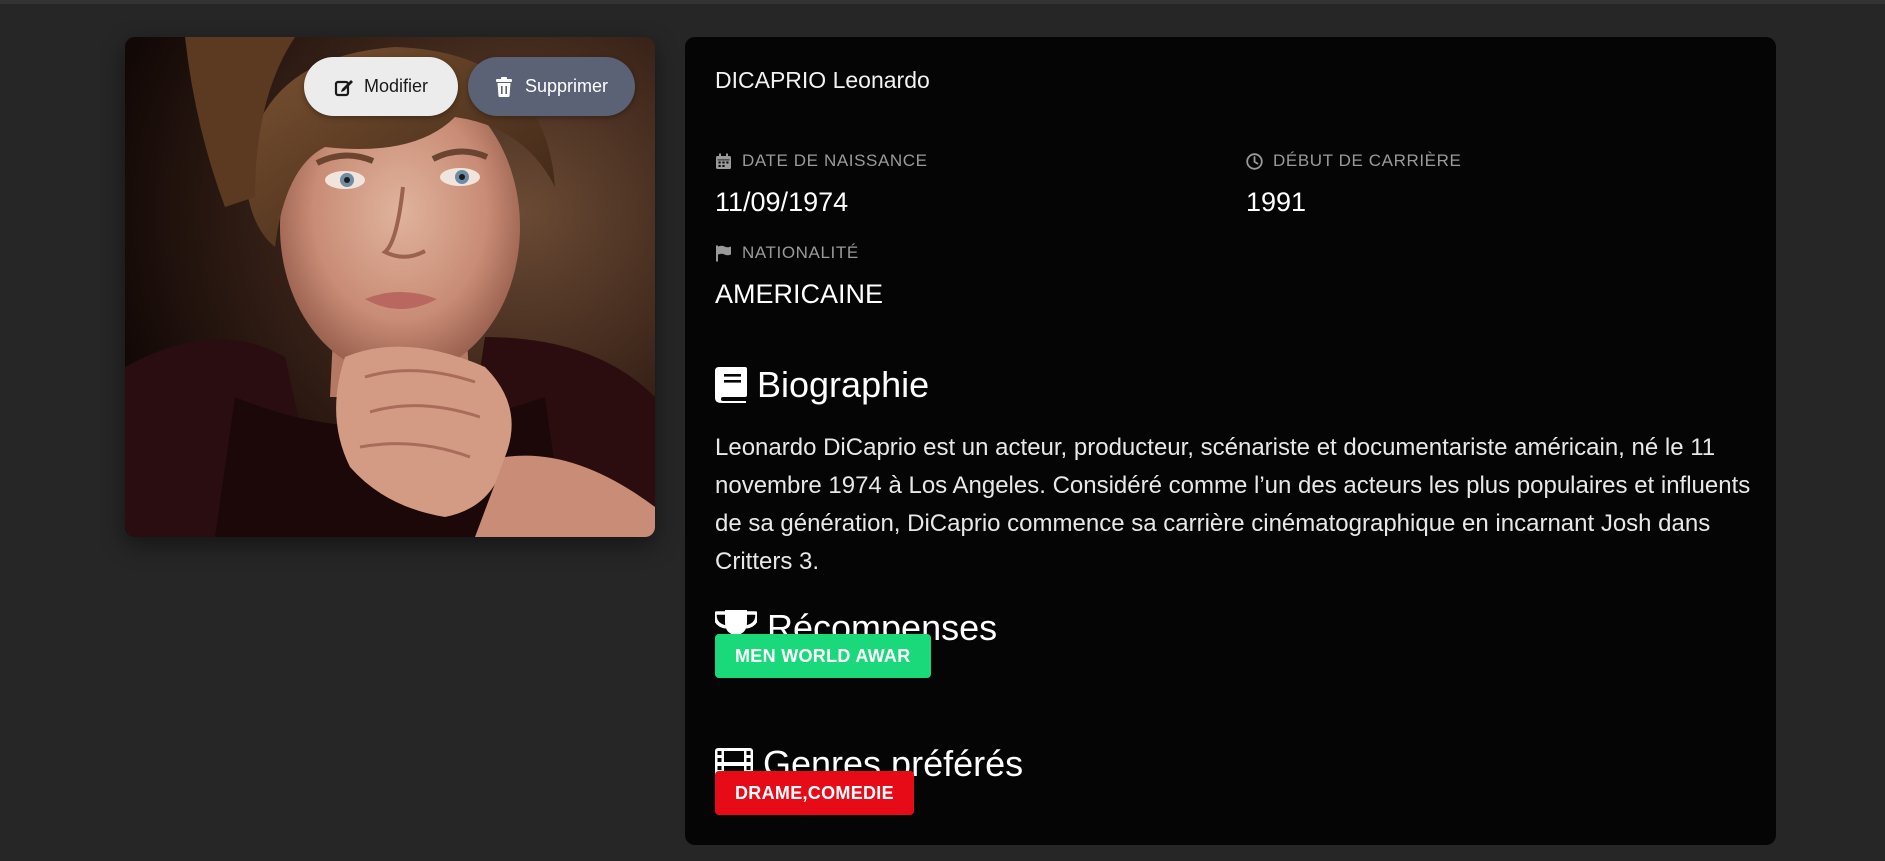 The height and width of the screenshot is (861, 1885). What do you see at coordinates (821, 183) in the screenshot?
I see `birth-date-field: DATE DE NAISSANCE 11/09/1974` at bounding box center [821, 183].